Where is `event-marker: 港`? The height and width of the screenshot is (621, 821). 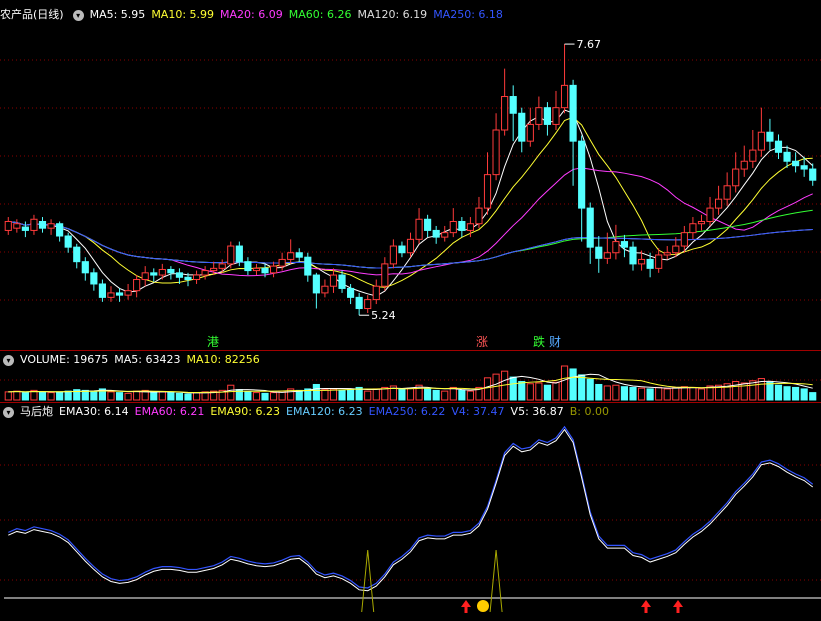
event-marker: 港 is located at coordinates (213, 342).